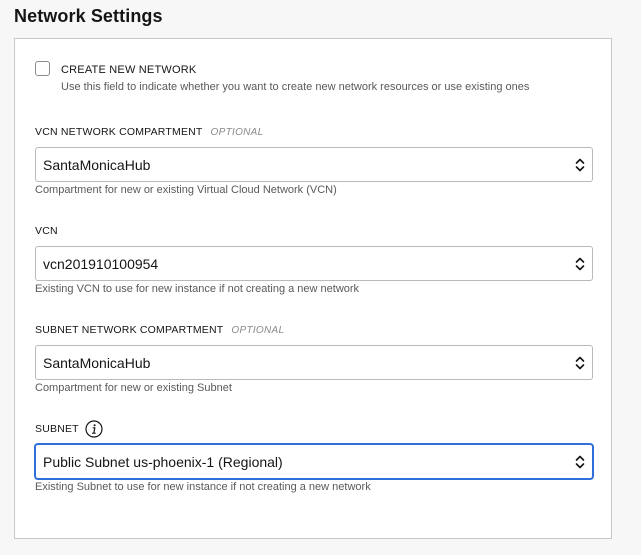 This screenshot has width=641, height=555. I want to click on vcn-compartment-optional: OPTIONAL, so click(237, 132).